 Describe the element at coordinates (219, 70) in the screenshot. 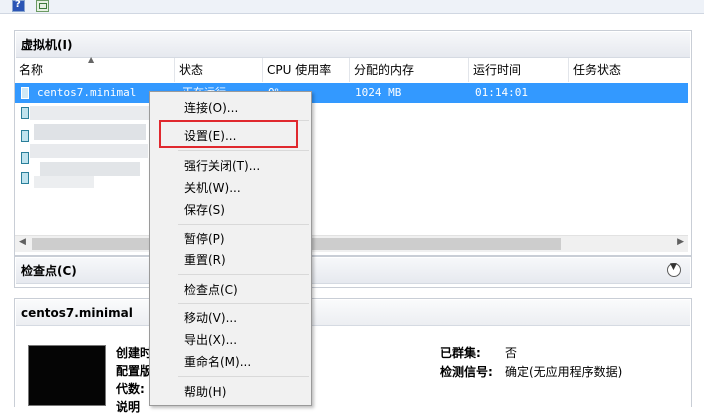

I see `column-header-state: 状态` at that location.